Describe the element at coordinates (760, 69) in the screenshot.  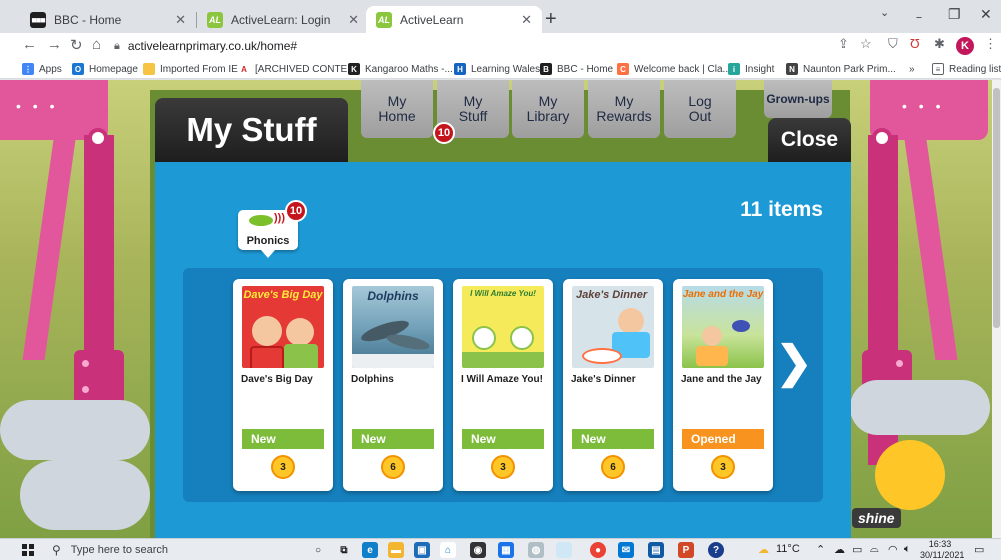
I see `bookmark-label: Insight` at that location.